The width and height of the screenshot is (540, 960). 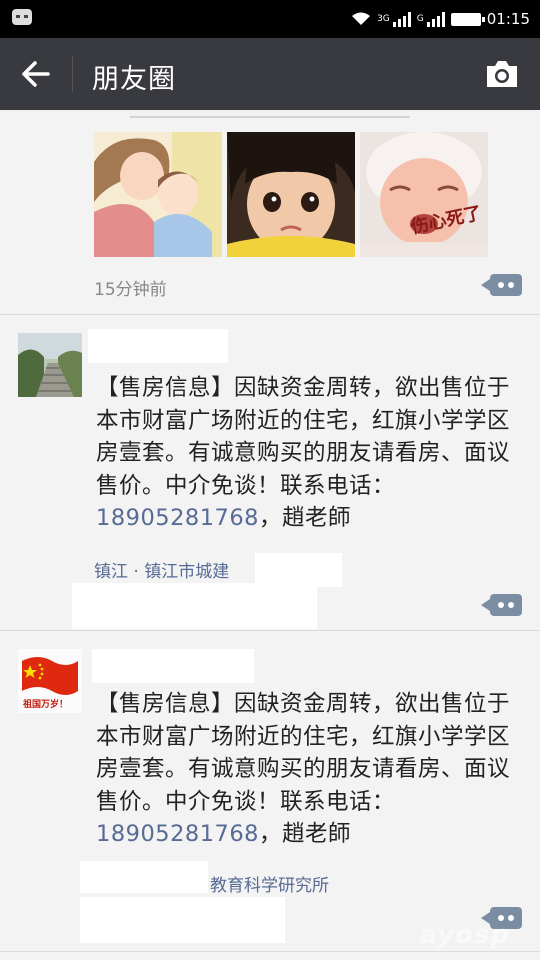 What do you see at coordinates (161, 569) in the screenshot?
I see `location-link: 镇江 · 镇江市城建` at bounding box center [161, 569].